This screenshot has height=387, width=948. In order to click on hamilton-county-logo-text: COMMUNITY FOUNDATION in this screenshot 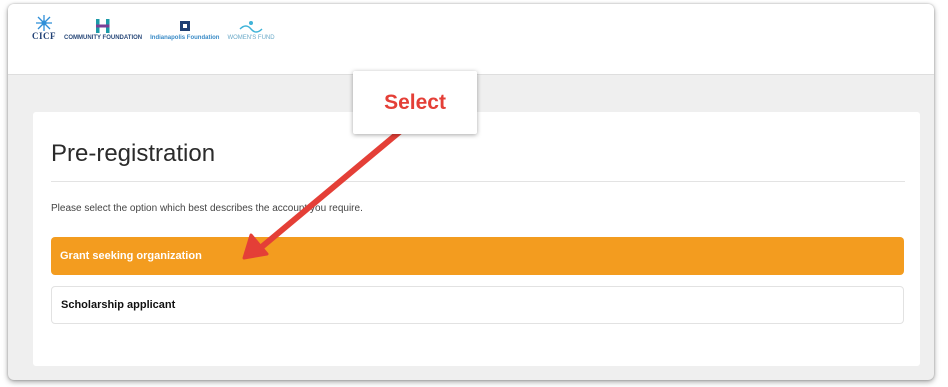, I will do `click(103, 38)`.